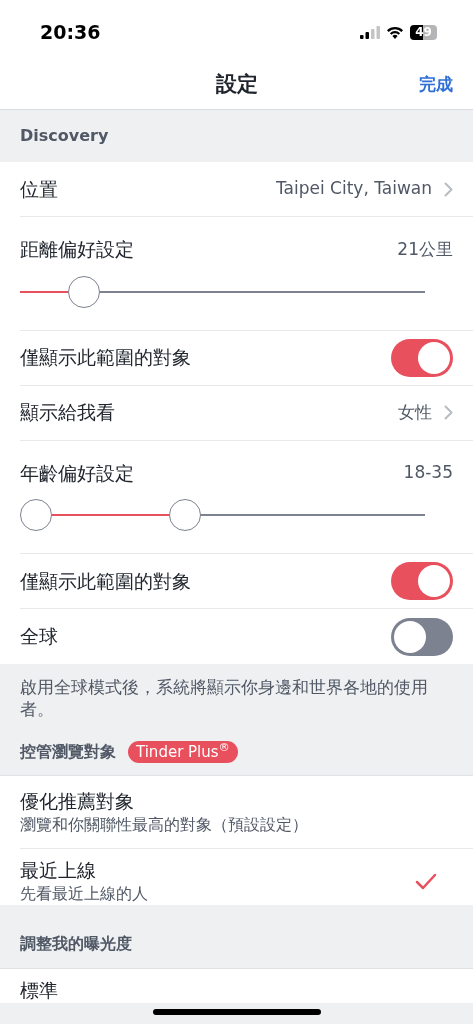  I want to click on option-title: 標準, so click(39, 990).